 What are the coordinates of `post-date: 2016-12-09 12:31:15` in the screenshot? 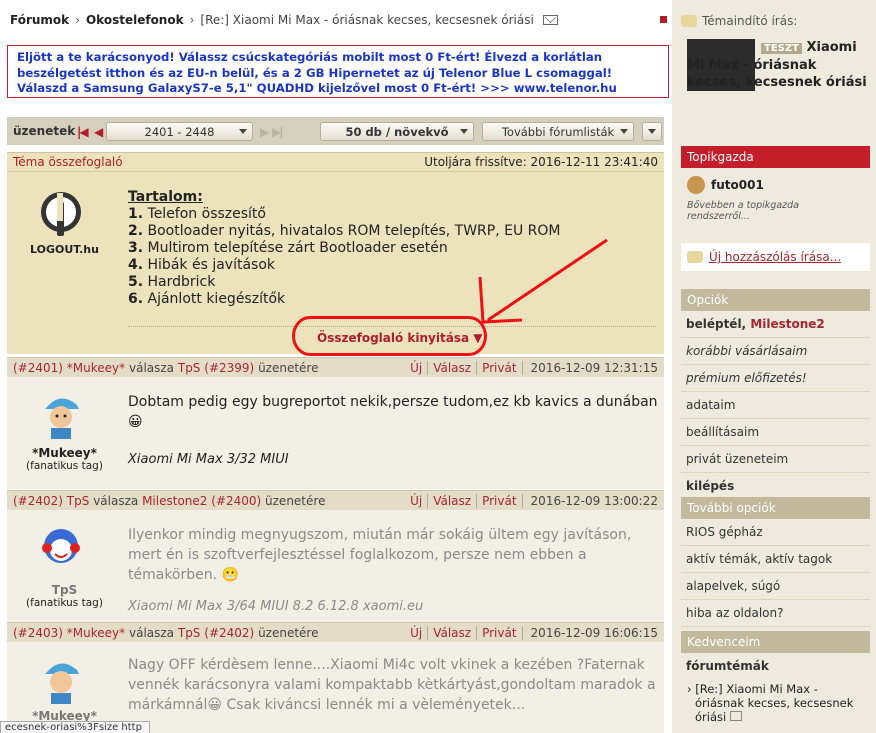 It's located at (594, 367).